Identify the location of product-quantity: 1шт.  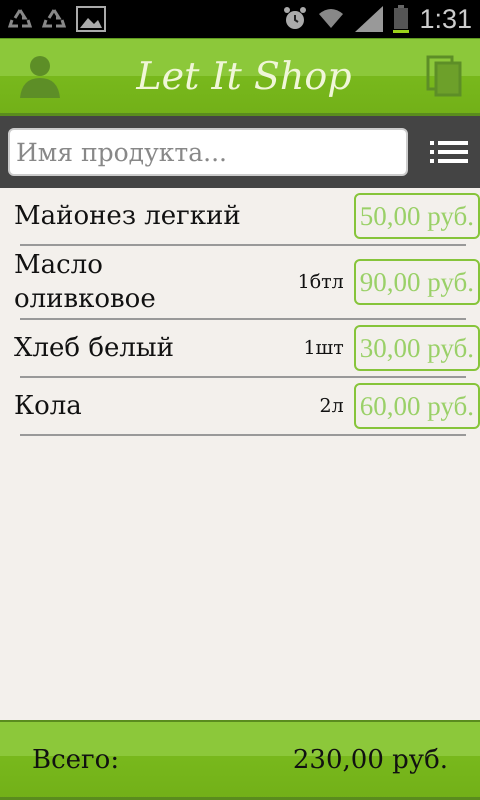
(323, 348).